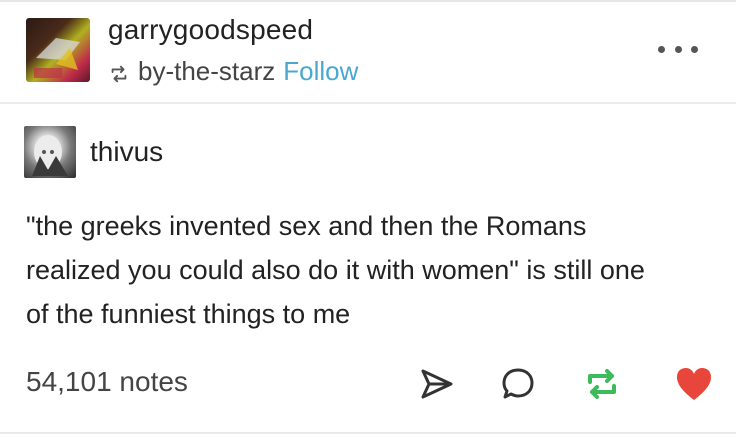 The height and width of the screenshot is (438, 736). I want to click on bottom-border, so click(368, 433).